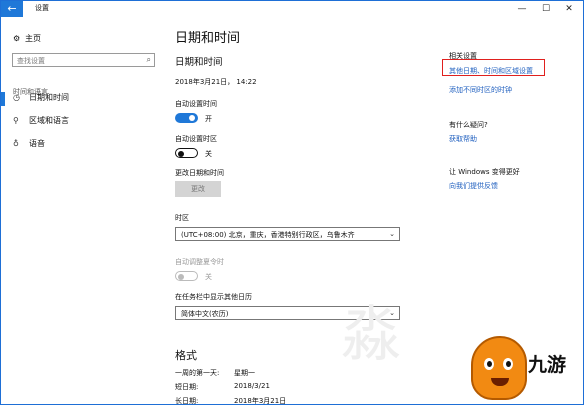 The image size is (584, 405). I want to click on format-label: 短日期:, so click(187, 387).